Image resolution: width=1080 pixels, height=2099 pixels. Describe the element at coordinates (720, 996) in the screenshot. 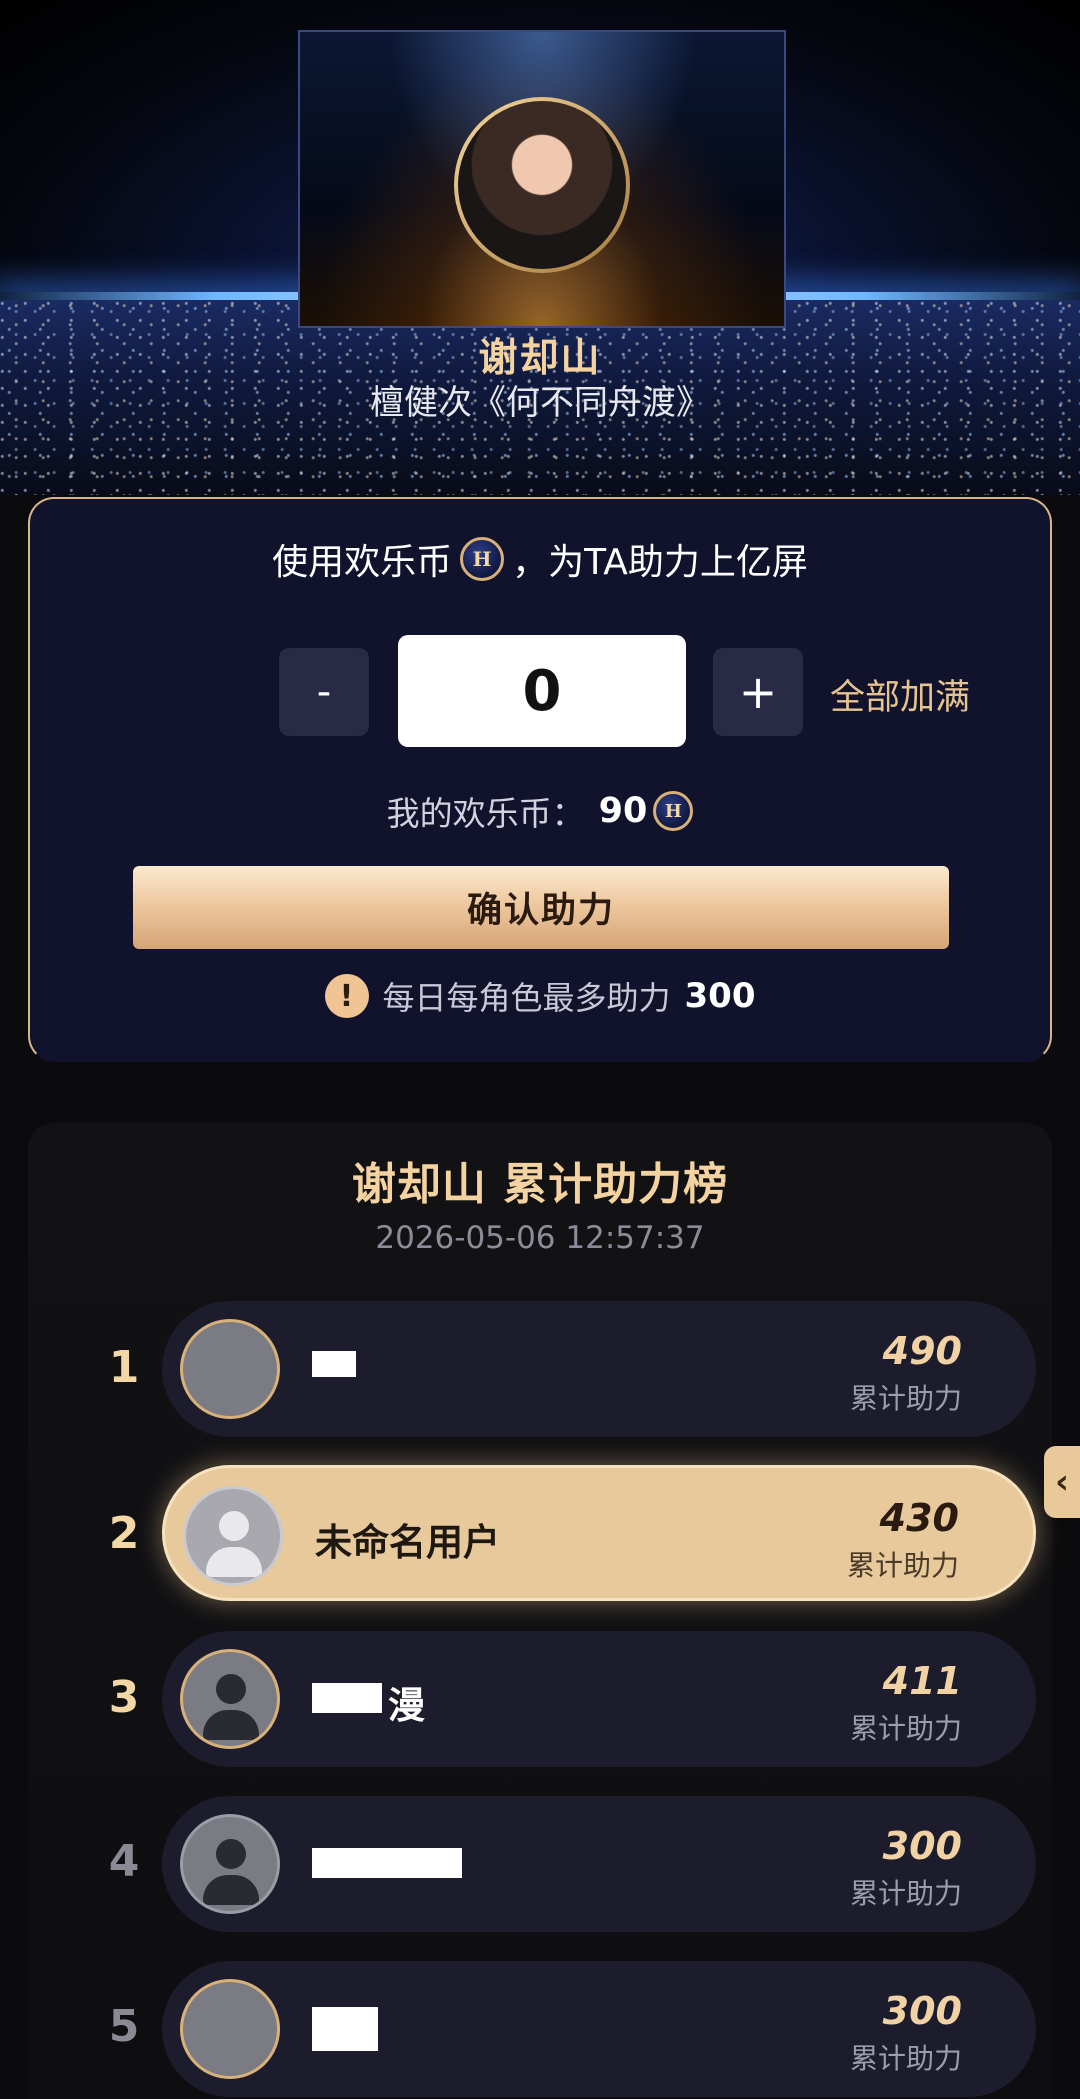

I see `limit-value: 300` at that location.